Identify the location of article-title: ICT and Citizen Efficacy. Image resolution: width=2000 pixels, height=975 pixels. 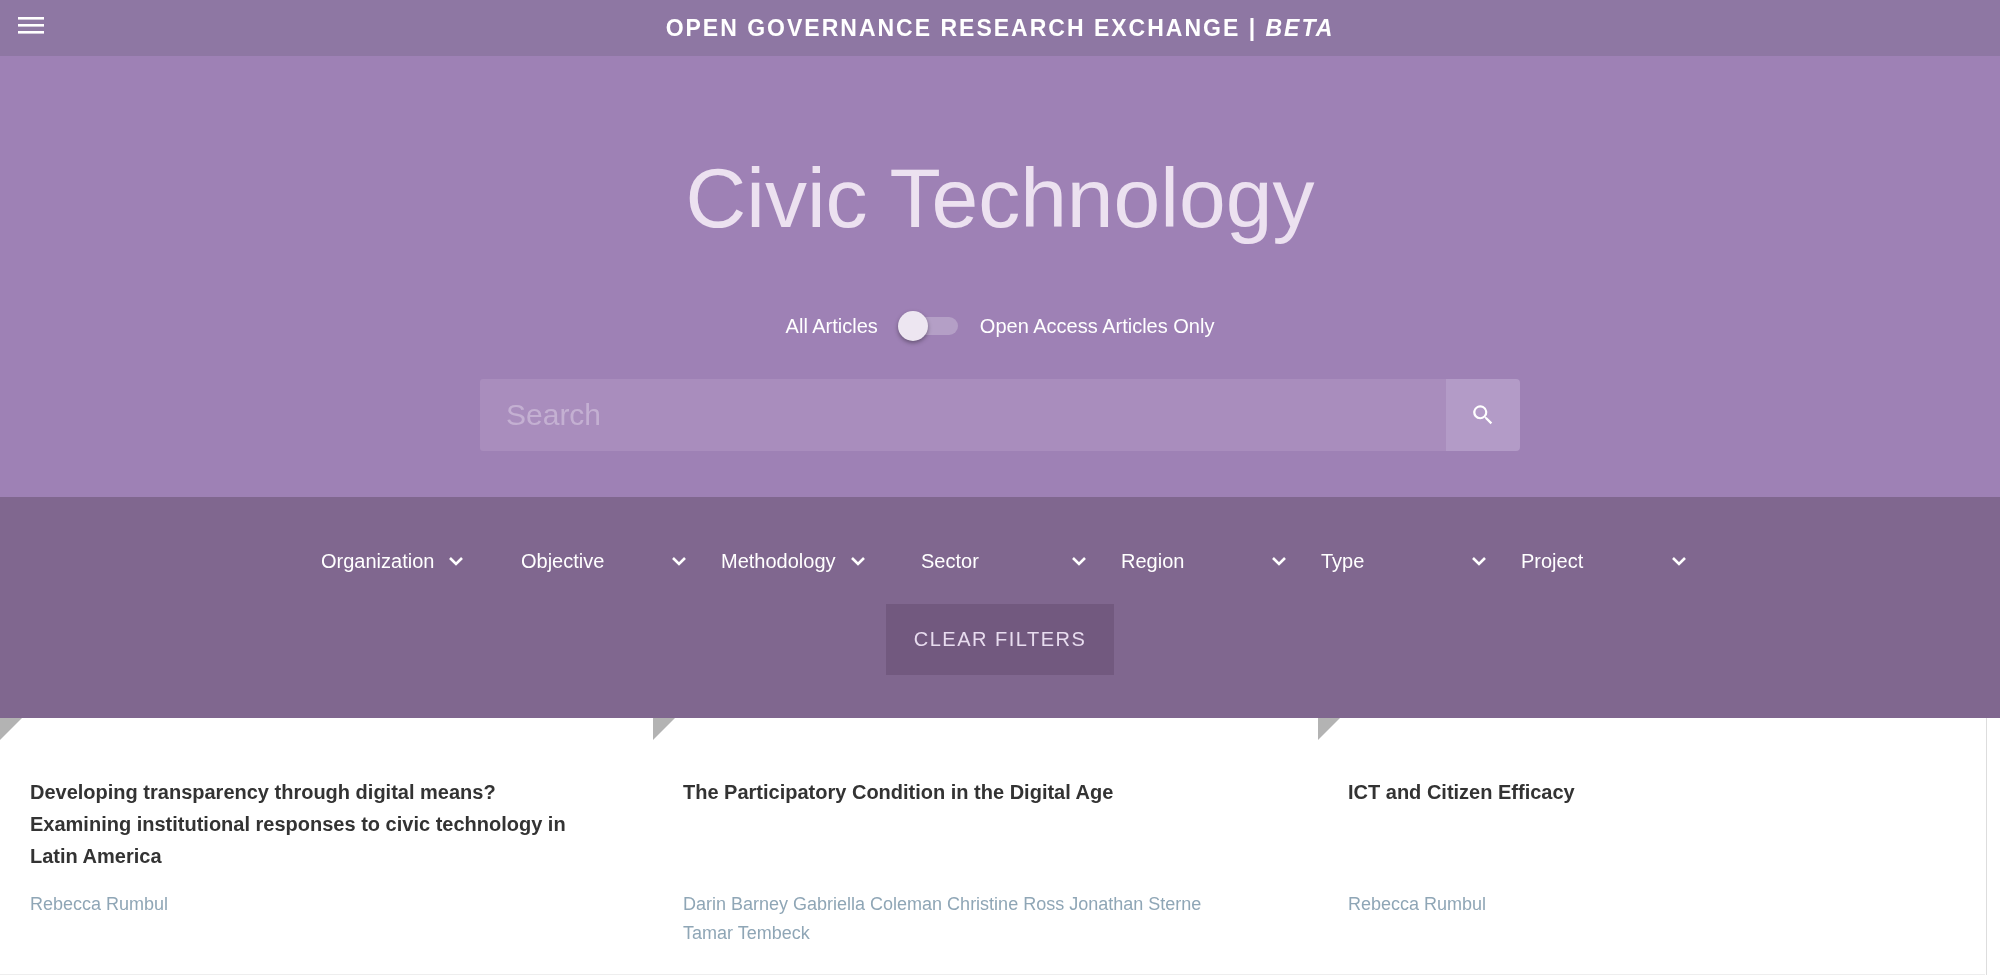
(1633, 824).